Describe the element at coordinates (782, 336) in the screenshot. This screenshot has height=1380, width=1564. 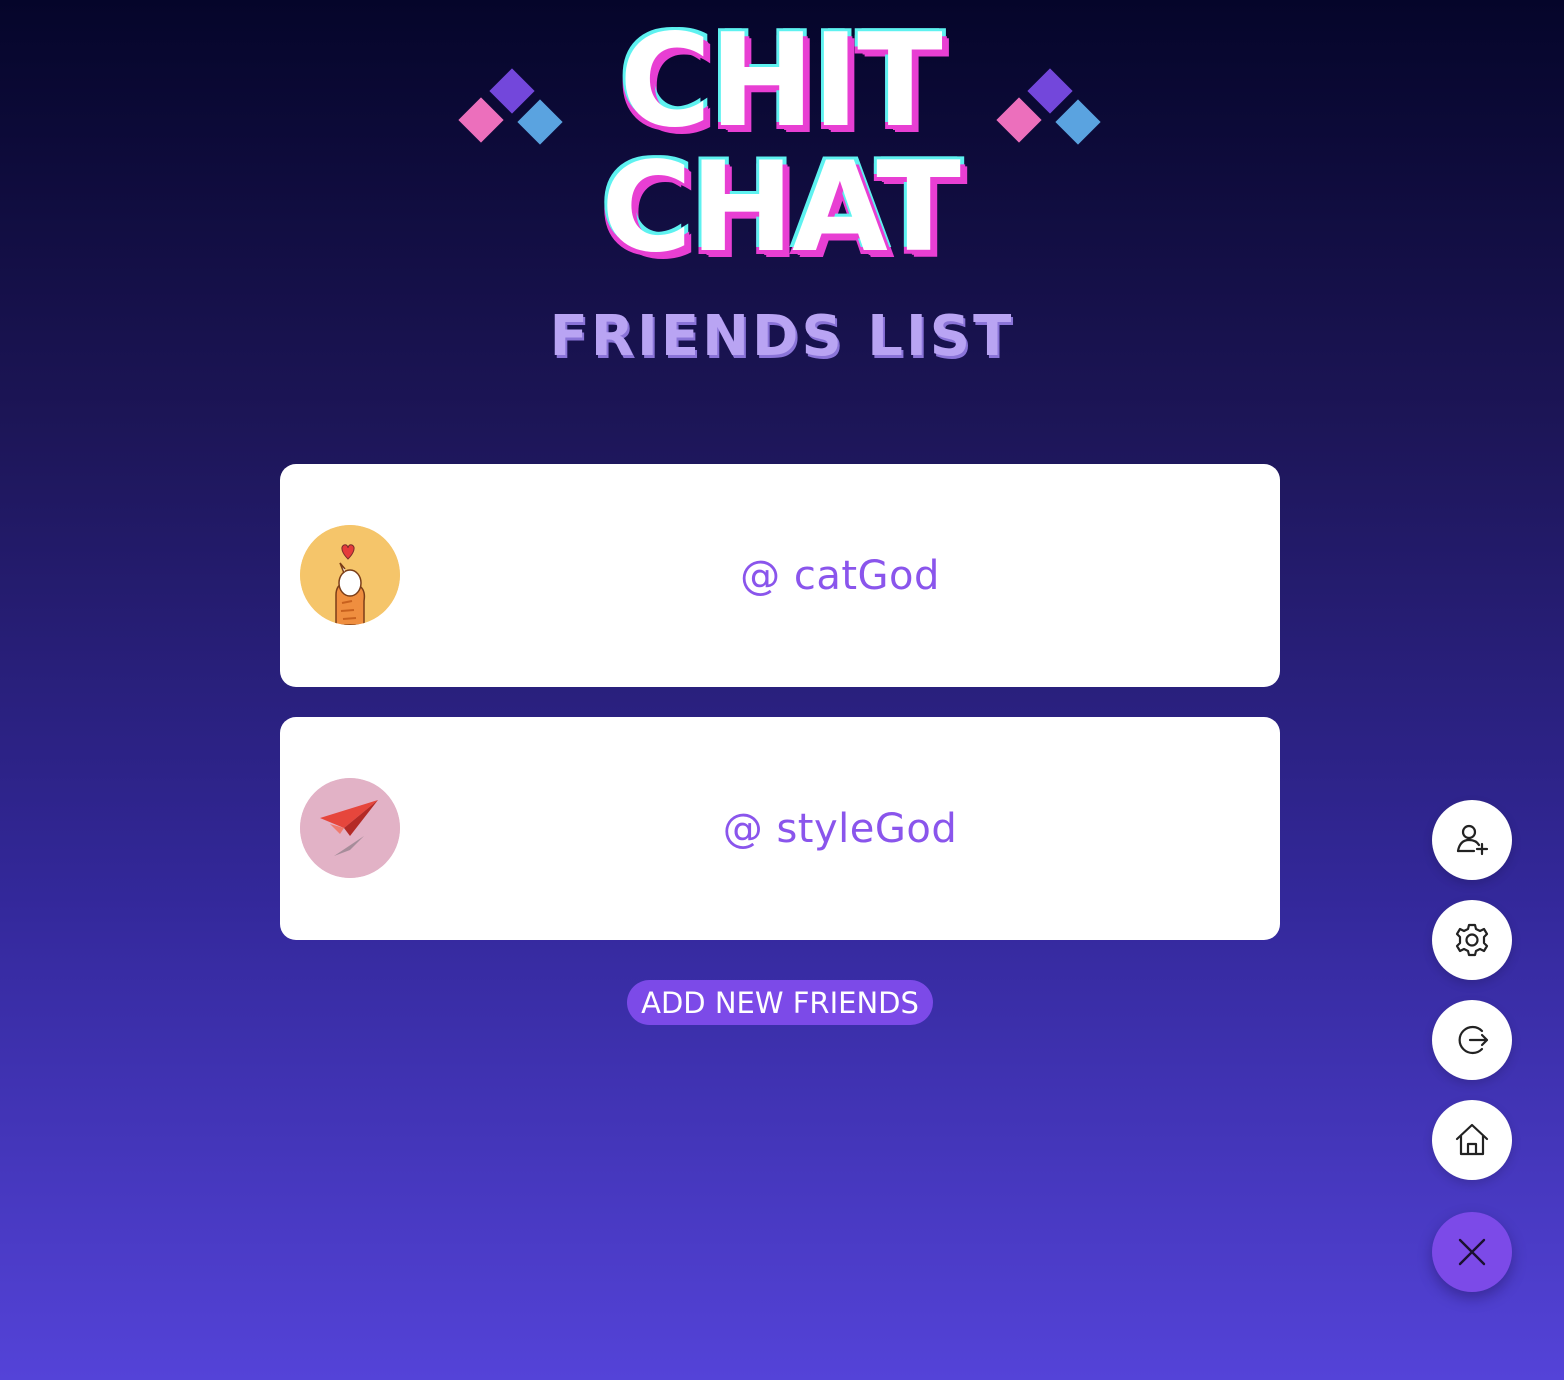
I see `page-title: FRIENDS LIST` at that location.